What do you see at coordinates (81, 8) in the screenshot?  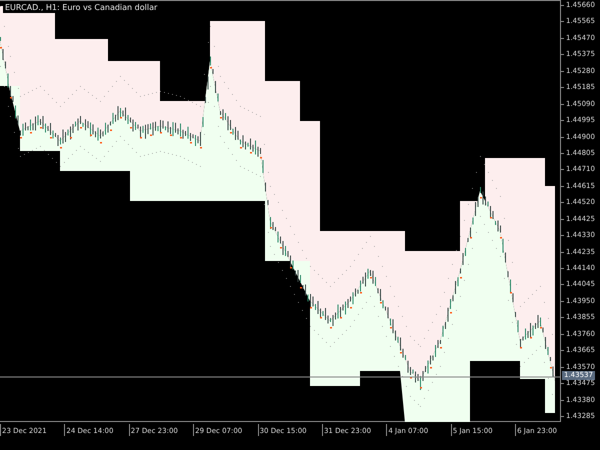 I see `chart-title: EURCAD., H1: Euro vs Canadian dollar` at bounding box center [81, 8].